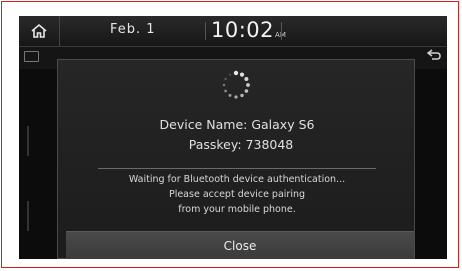 The width and height of the screenshot is (462, 271). I want to click on home-button, so click(39, 31).